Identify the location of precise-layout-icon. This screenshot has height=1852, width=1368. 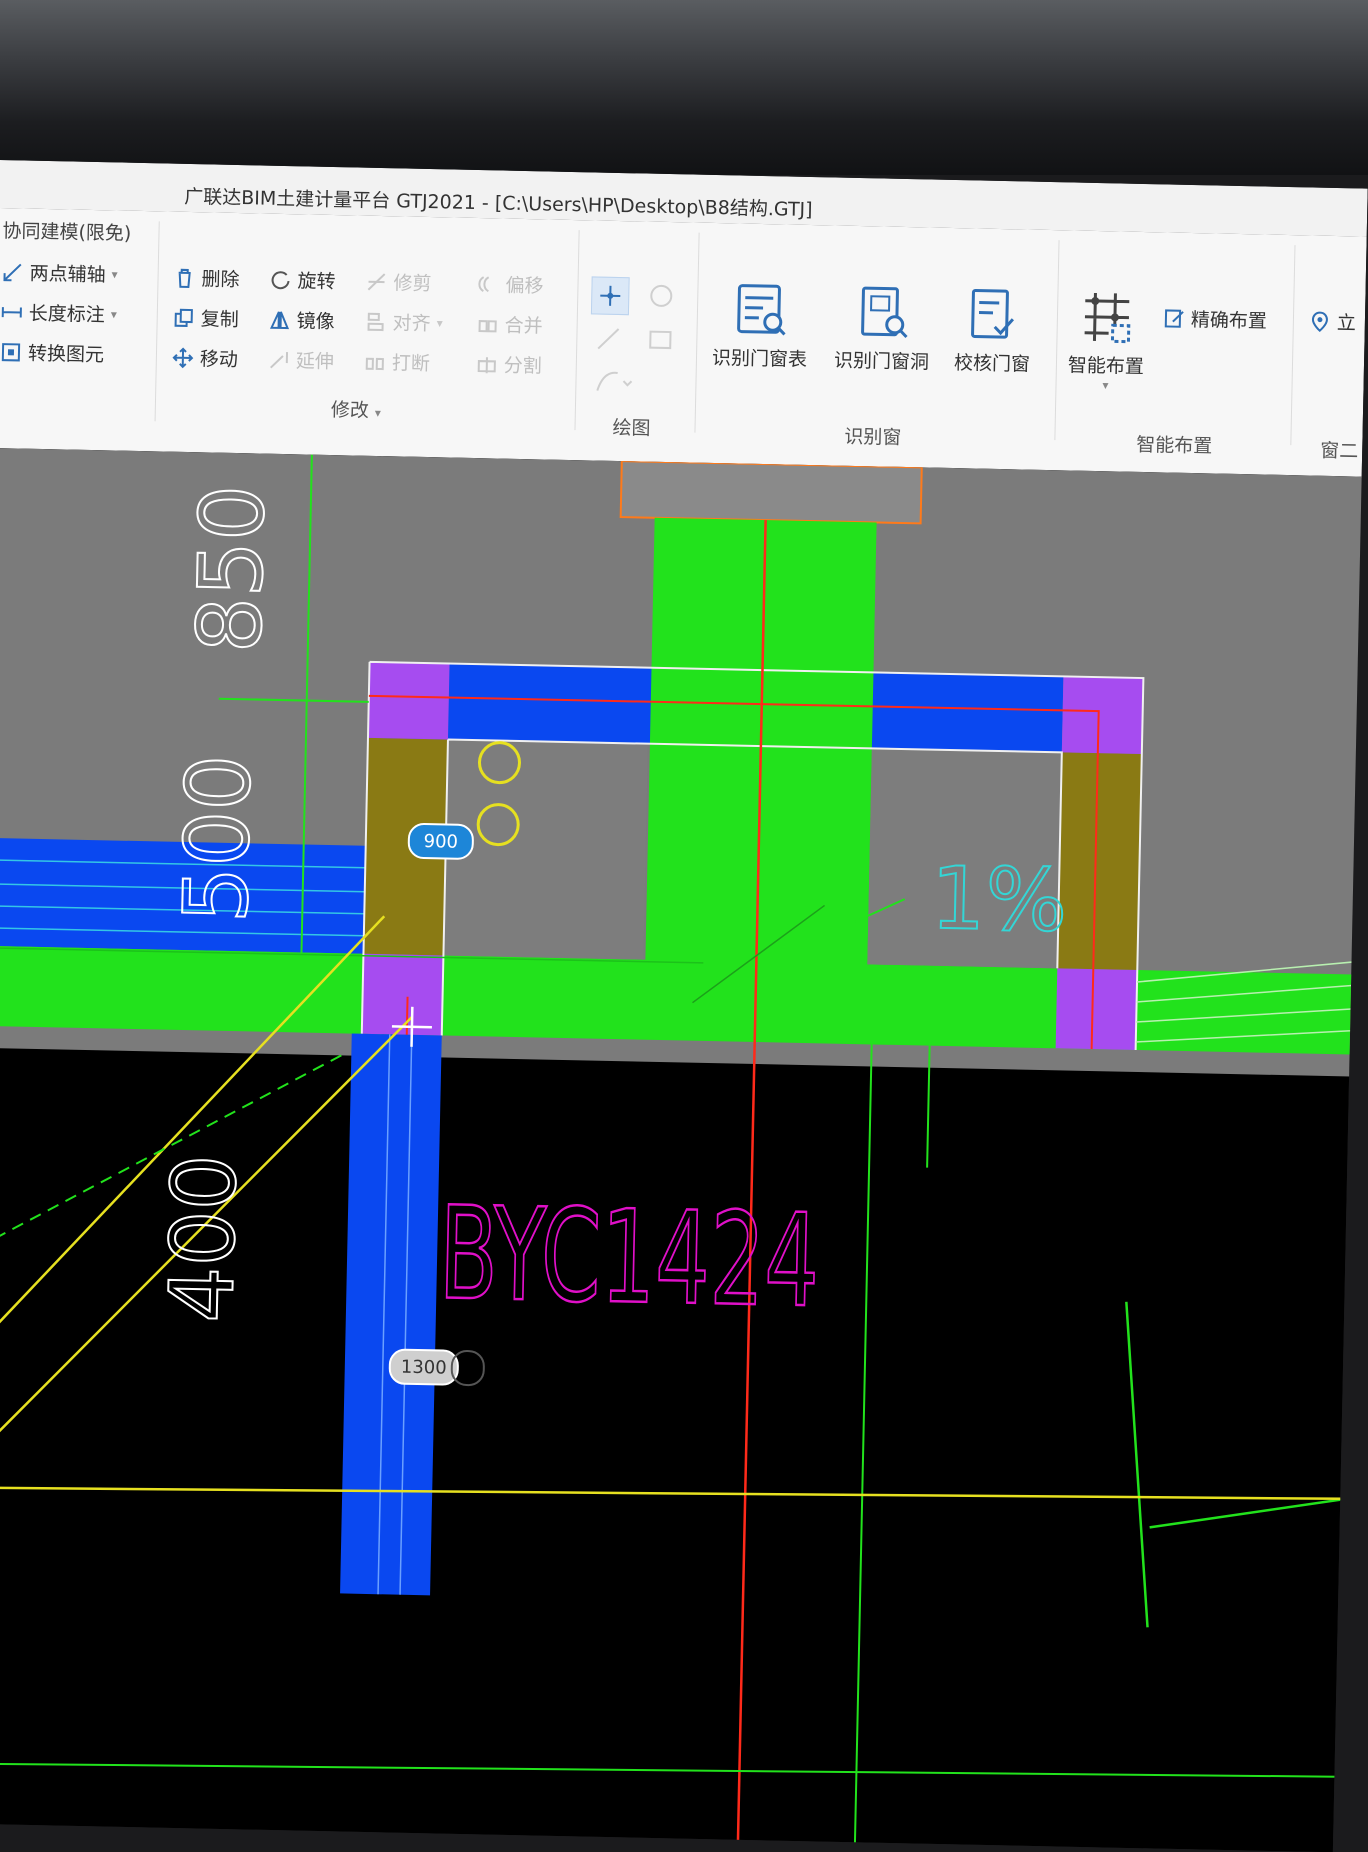
(1174, 318).